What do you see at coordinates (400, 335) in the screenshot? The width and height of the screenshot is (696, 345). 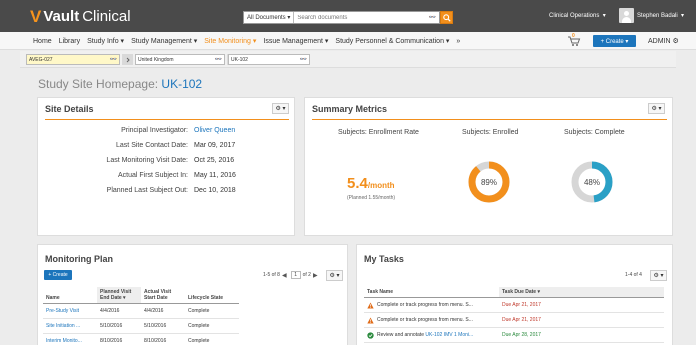 I see `task-text: Review and annotate` at bounding box center [400, 335].